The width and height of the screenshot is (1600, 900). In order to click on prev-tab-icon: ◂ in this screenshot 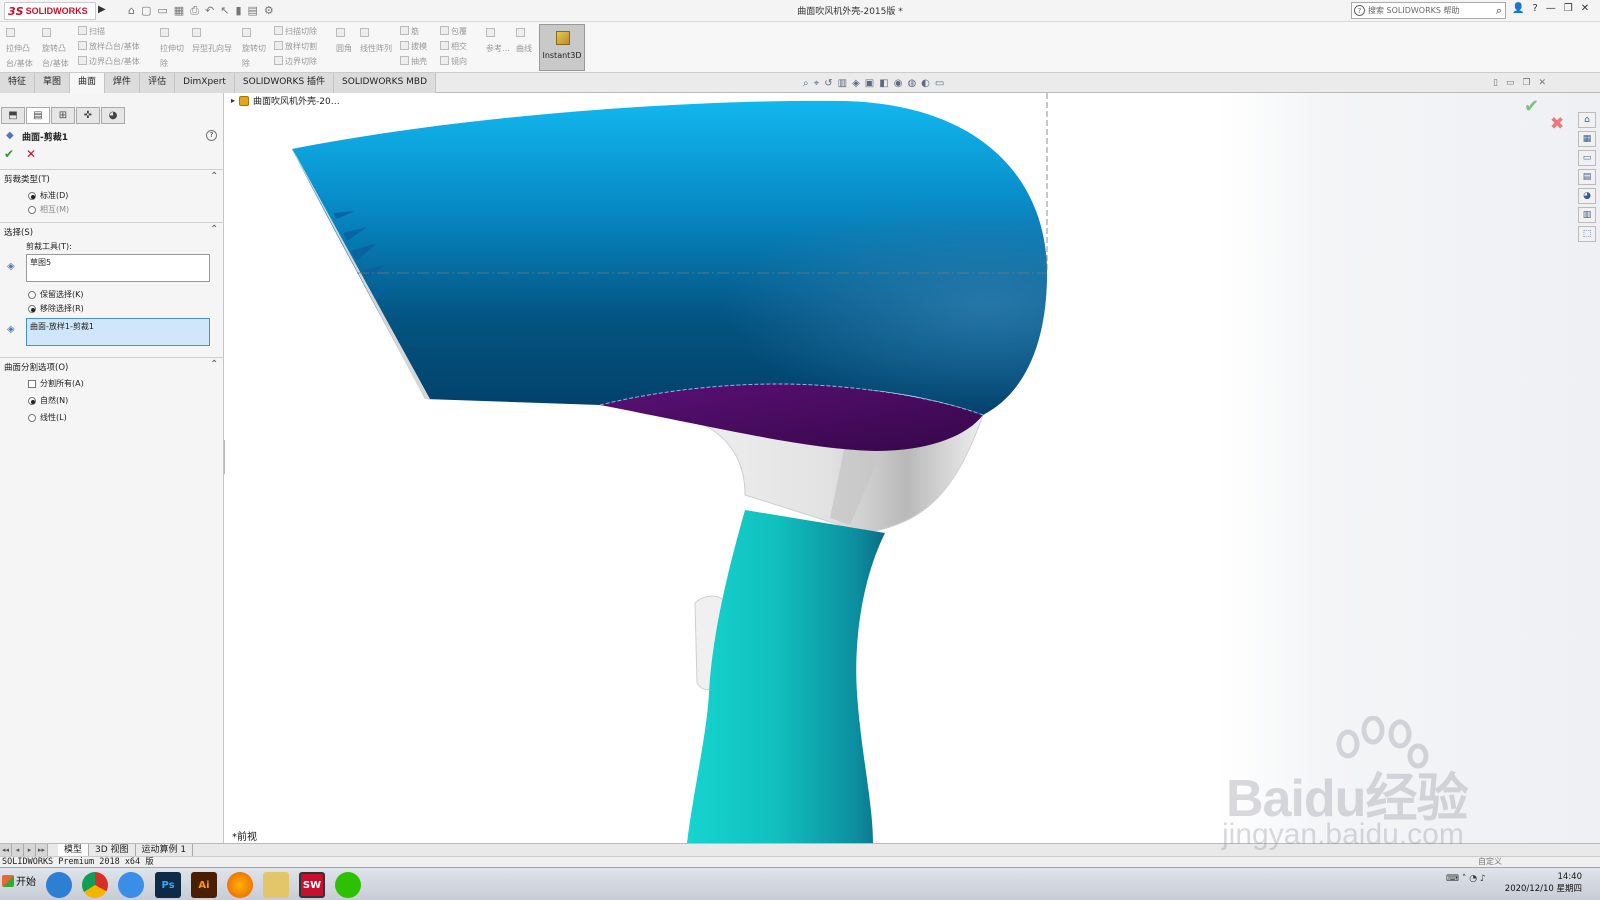, I will do `click(18, 850)`.